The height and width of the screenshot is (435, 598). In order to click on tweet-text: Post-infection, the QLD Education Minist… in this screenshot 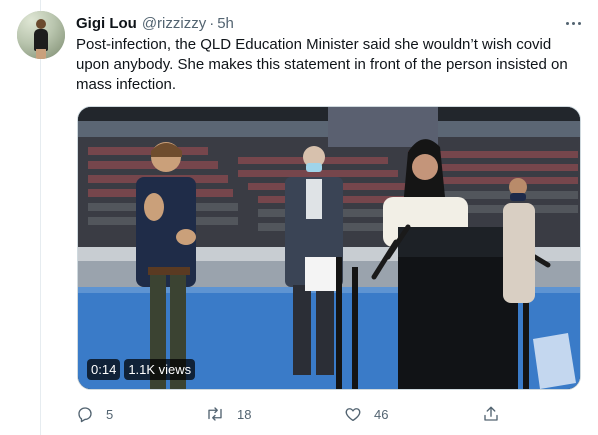, I will do `click(322, 64)`.